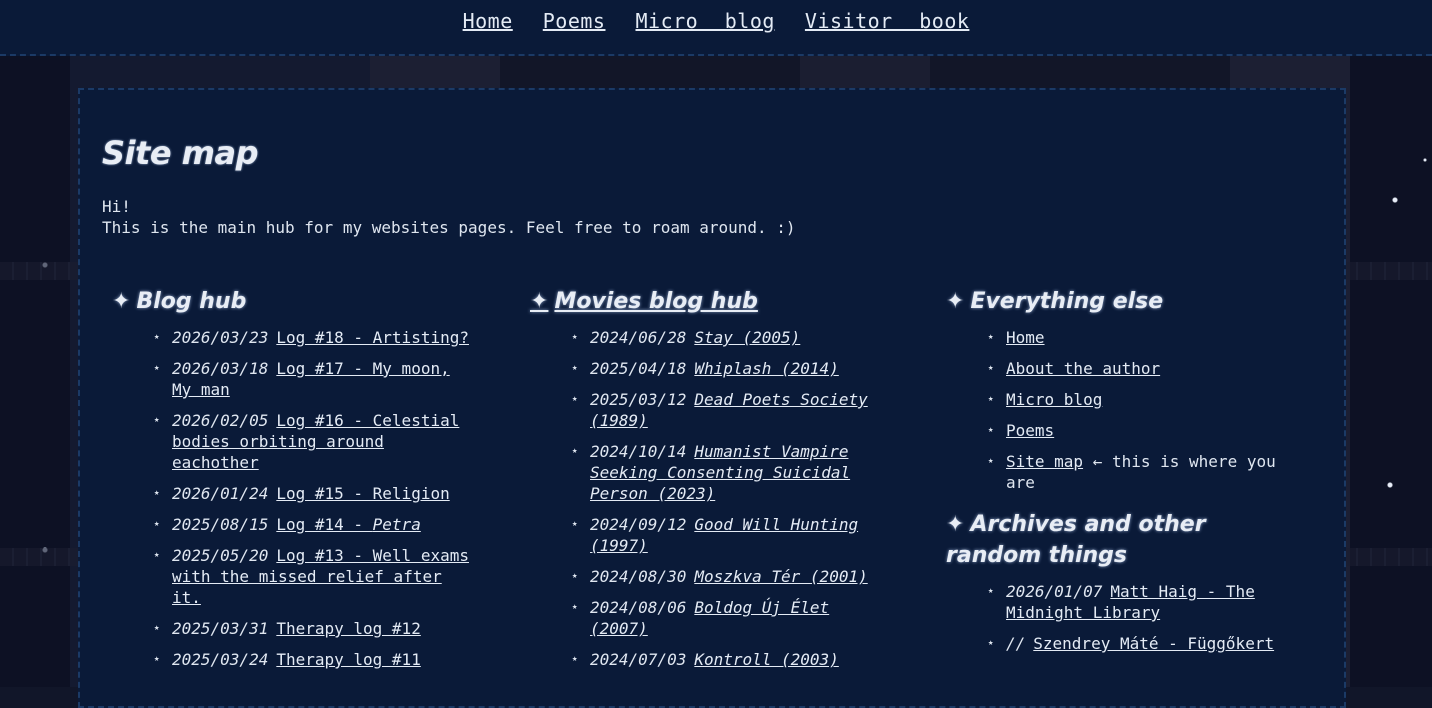 The height and width of the screenshot is (708, 1432). I want to click on movie-link: Whiplash (2014), so click(766, 368).